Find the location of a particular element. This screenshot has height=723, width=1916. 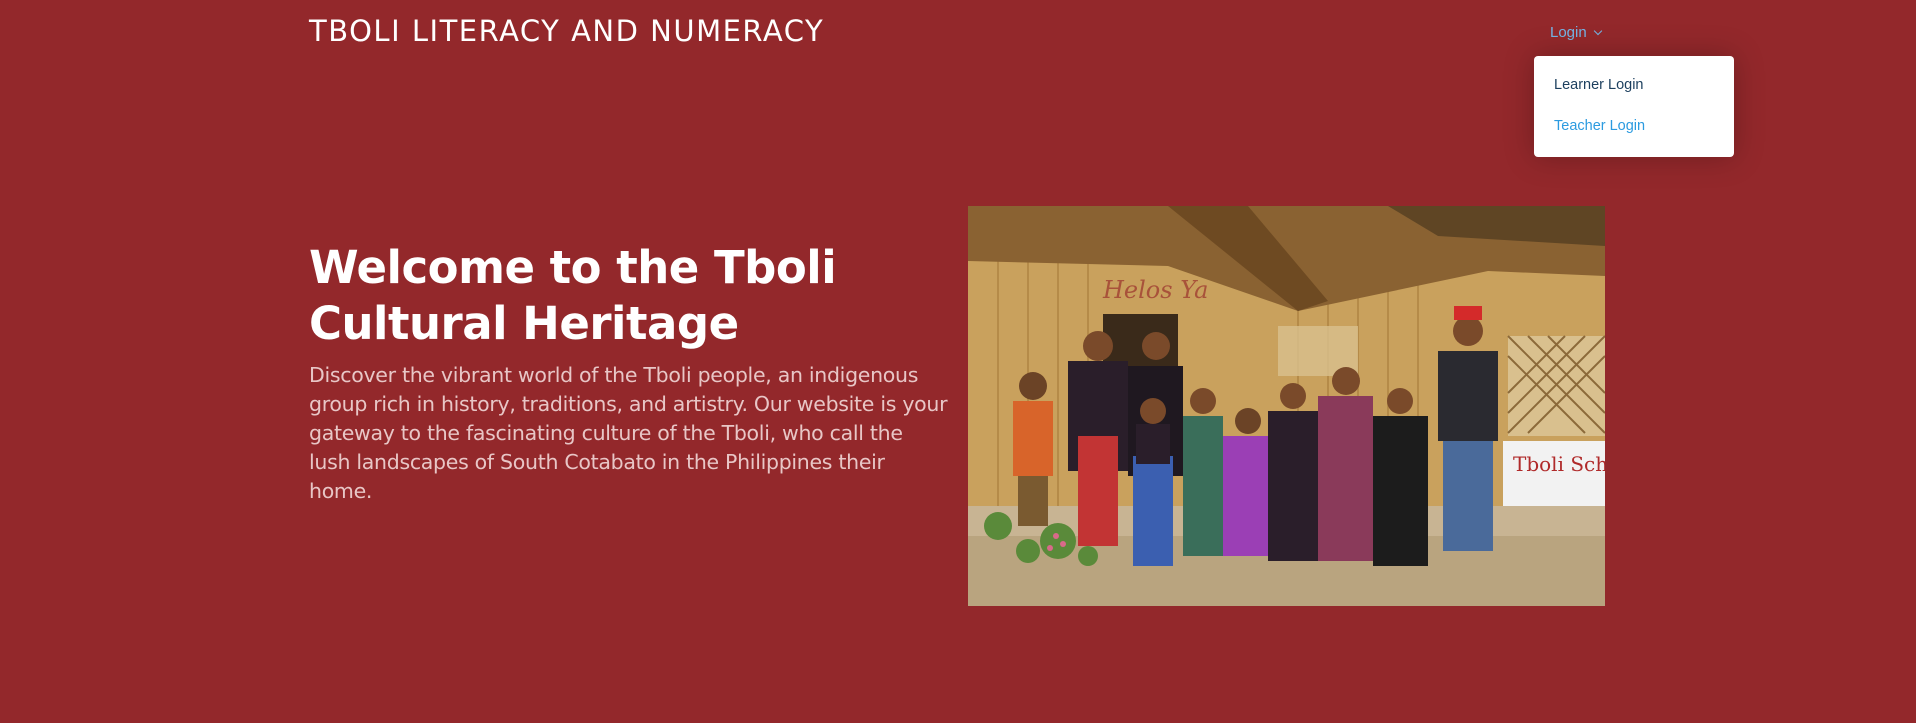

photo-wall-text: Helos Ya is located at coordinates (1155, 290).